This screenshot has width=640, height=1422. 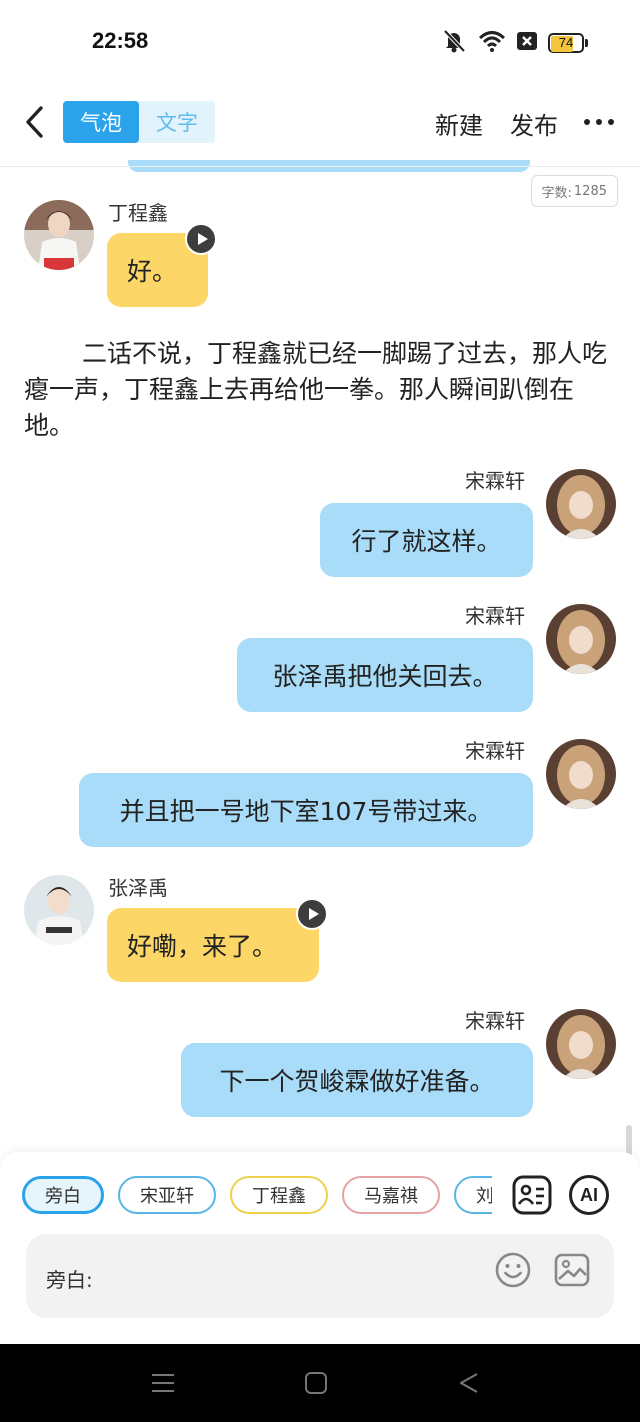 What do you see at coordinates (138, 888) in the screenshot?
I see `speaker-name: 张泽禹` at bounding box center [138, 888].